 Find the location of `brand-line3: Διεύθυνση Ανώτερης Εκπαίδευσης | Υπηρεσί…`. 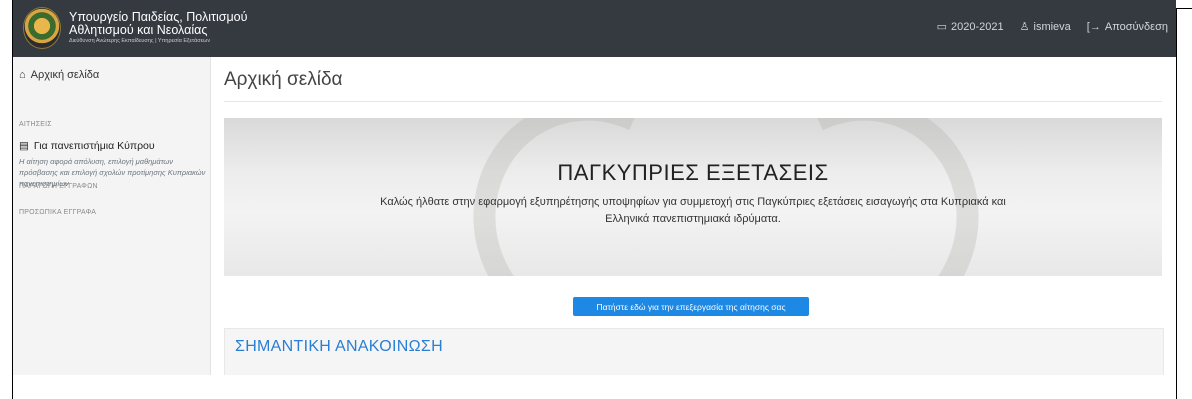

brand-line3: Διεύθυνση Ανώτερης Εκπαίδευσης | Υπηρεσί… is located at coordinates (140, 41).